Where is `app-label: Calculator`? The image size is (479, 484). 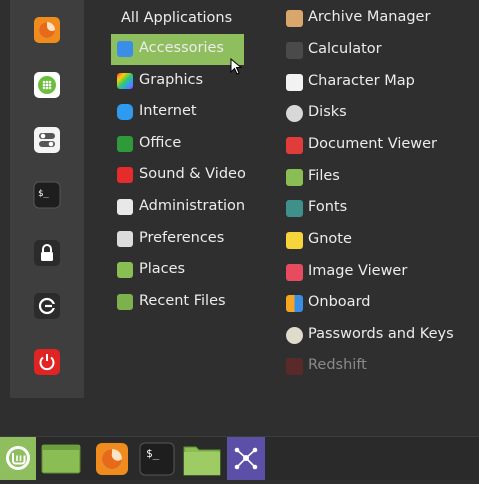 app-label: Calculator is located at coordinates (345, 49).